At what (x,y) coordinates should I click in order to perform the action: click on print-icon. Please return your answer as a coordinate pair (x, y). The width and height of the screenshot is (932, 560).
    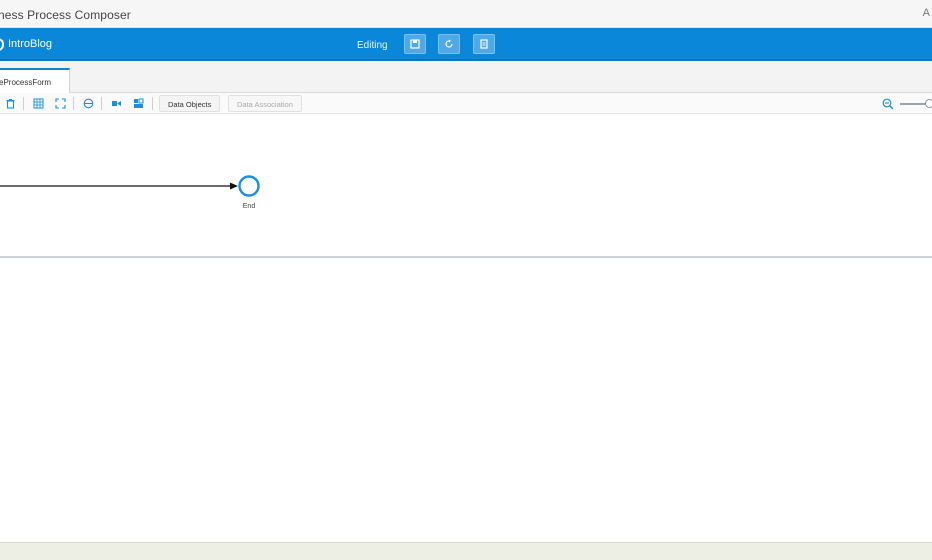
    Looking at the image, I should click on (88, 103).